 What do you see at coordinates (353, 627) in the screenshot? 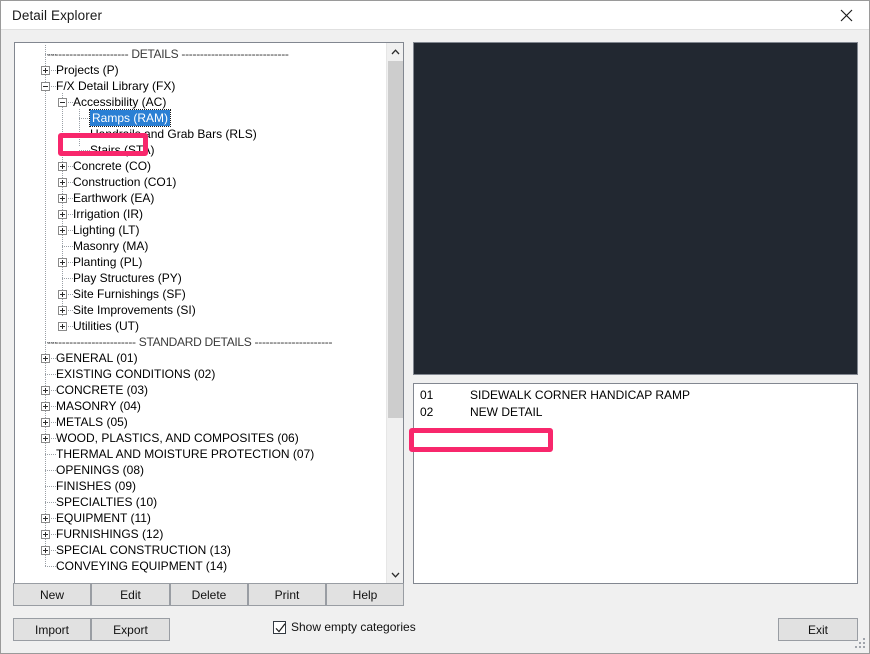
I see `show-empty-categories-label: Show empty categories` at bounding box center [353, 627].